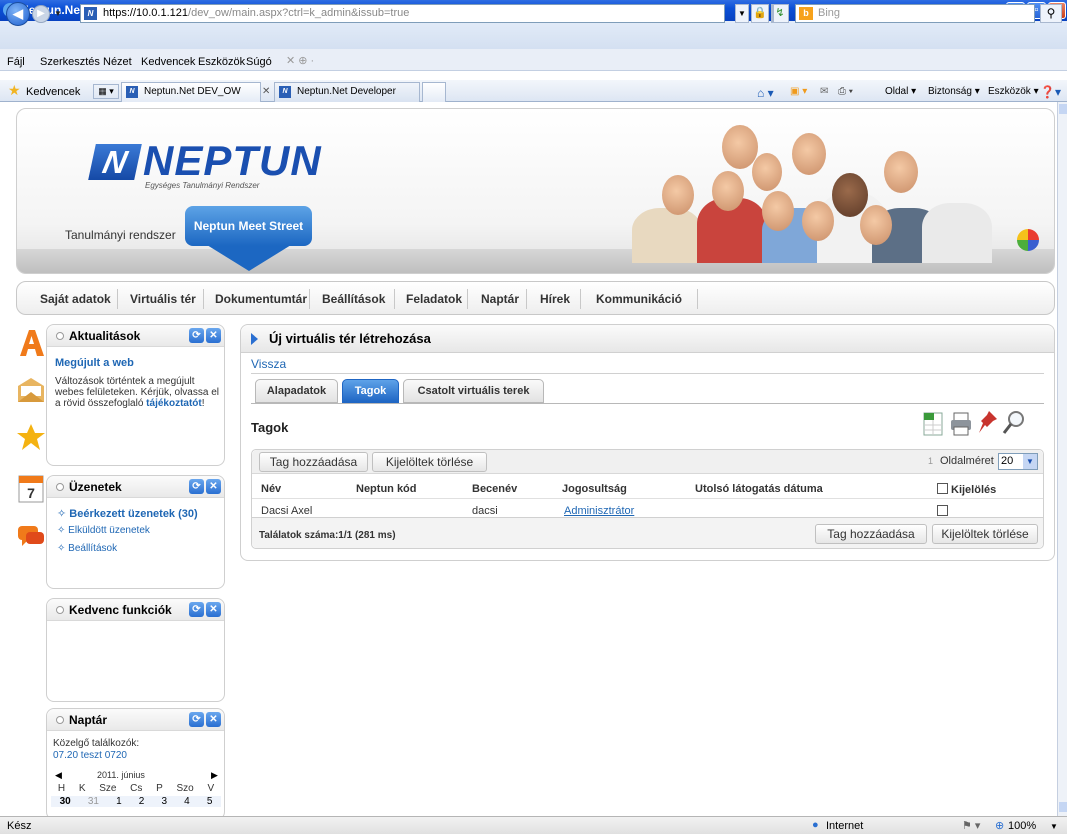  I want to click on print-icon, so click(961, 422).